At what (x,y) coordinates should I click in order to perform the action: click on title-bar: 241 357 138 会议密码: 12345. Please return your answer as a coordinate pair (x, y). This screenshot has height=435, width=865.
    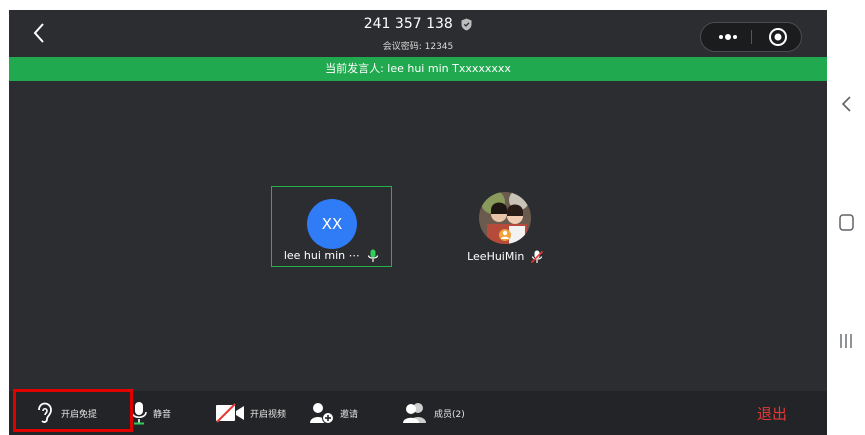
    Looking at the image, I should click on (418, 33).